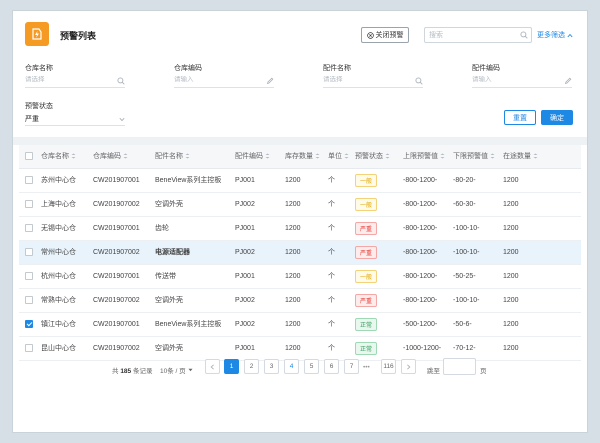 The image size is (600, 443). Describe the element at coordinates (124, 157) in the screenshot. I see `column-header-code: 仓库编码` at that location.